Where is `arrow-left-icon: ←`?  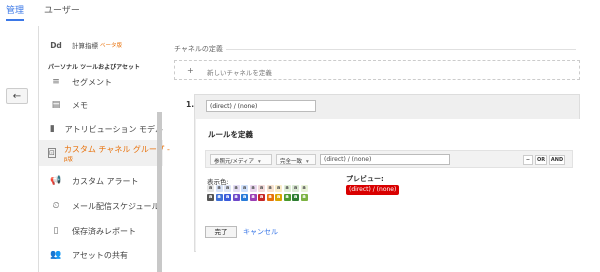 arrow-left-icon: ← is located at coordinates (17, 96).